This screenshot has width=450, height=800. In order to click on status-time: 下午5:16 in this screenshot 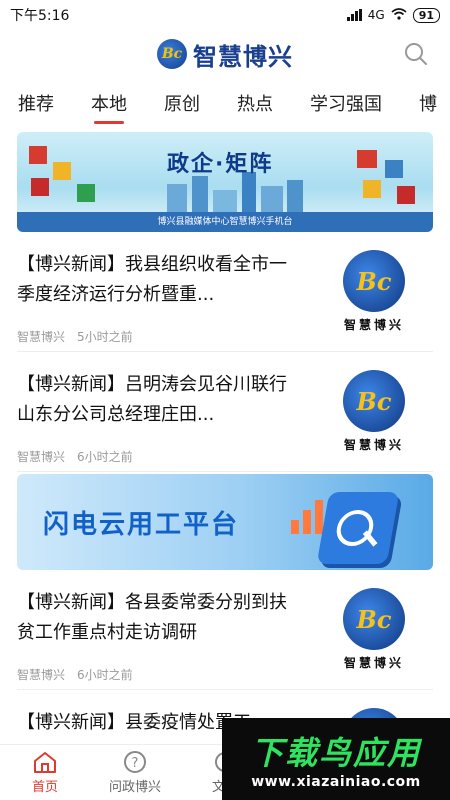, I will do `click(40, 16)`.